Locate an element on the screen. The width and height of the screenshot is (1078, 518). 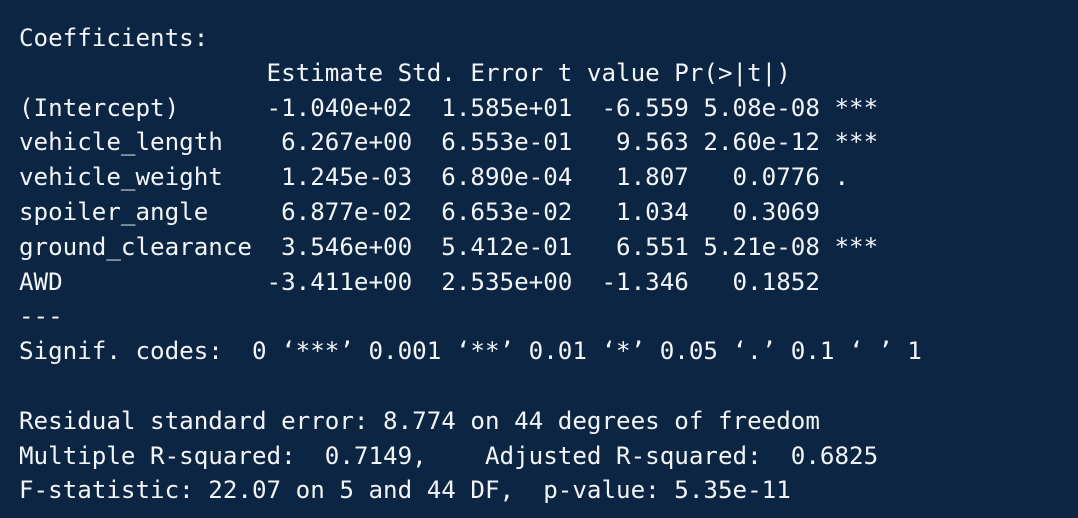
coefficients-heading: Coefficients: is located at coordinates (114, 38).